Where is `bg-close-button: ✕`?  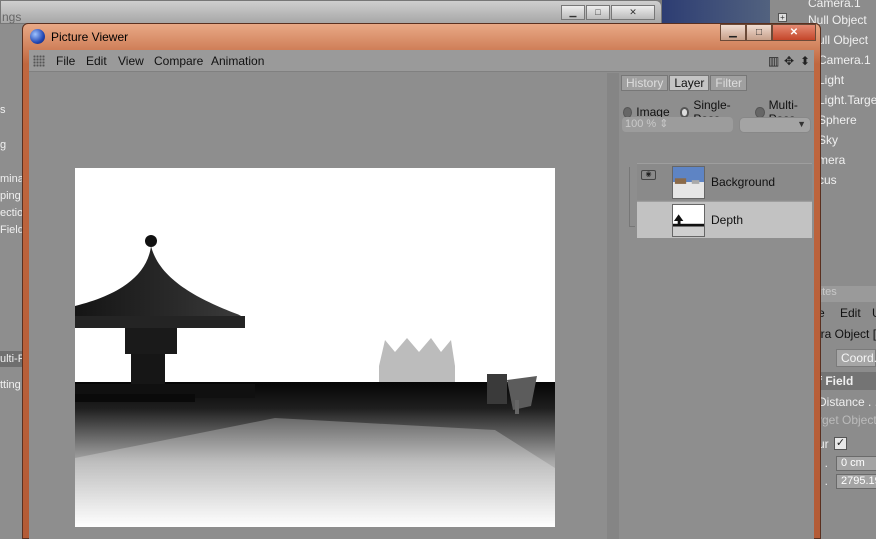
bg-close-button: ✕ is located at coordinates (633, 12).